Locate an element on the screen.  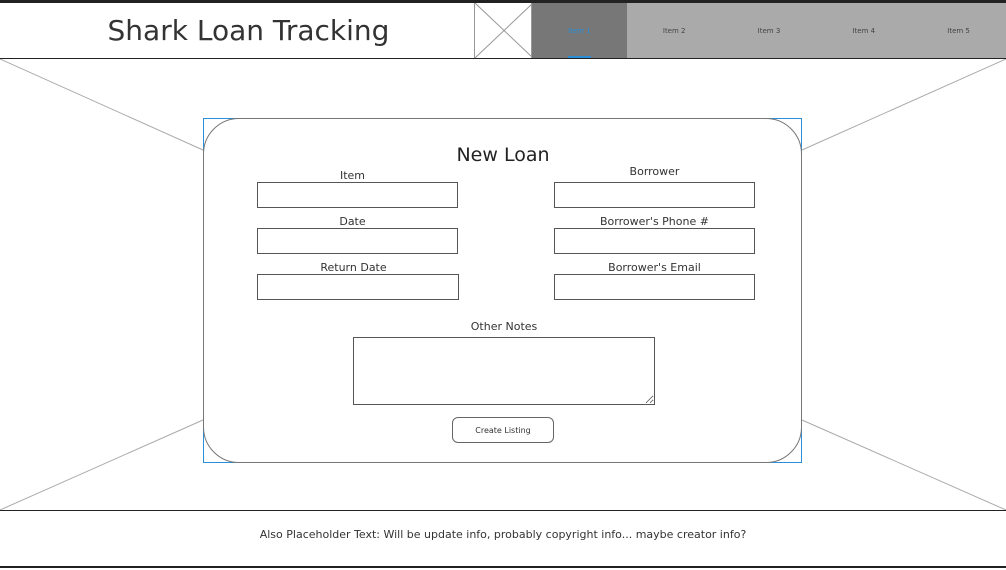
main-nav: Item 1 Item 2 Item 3 Item 4 Item 5 is located at coordinates (769, 30).